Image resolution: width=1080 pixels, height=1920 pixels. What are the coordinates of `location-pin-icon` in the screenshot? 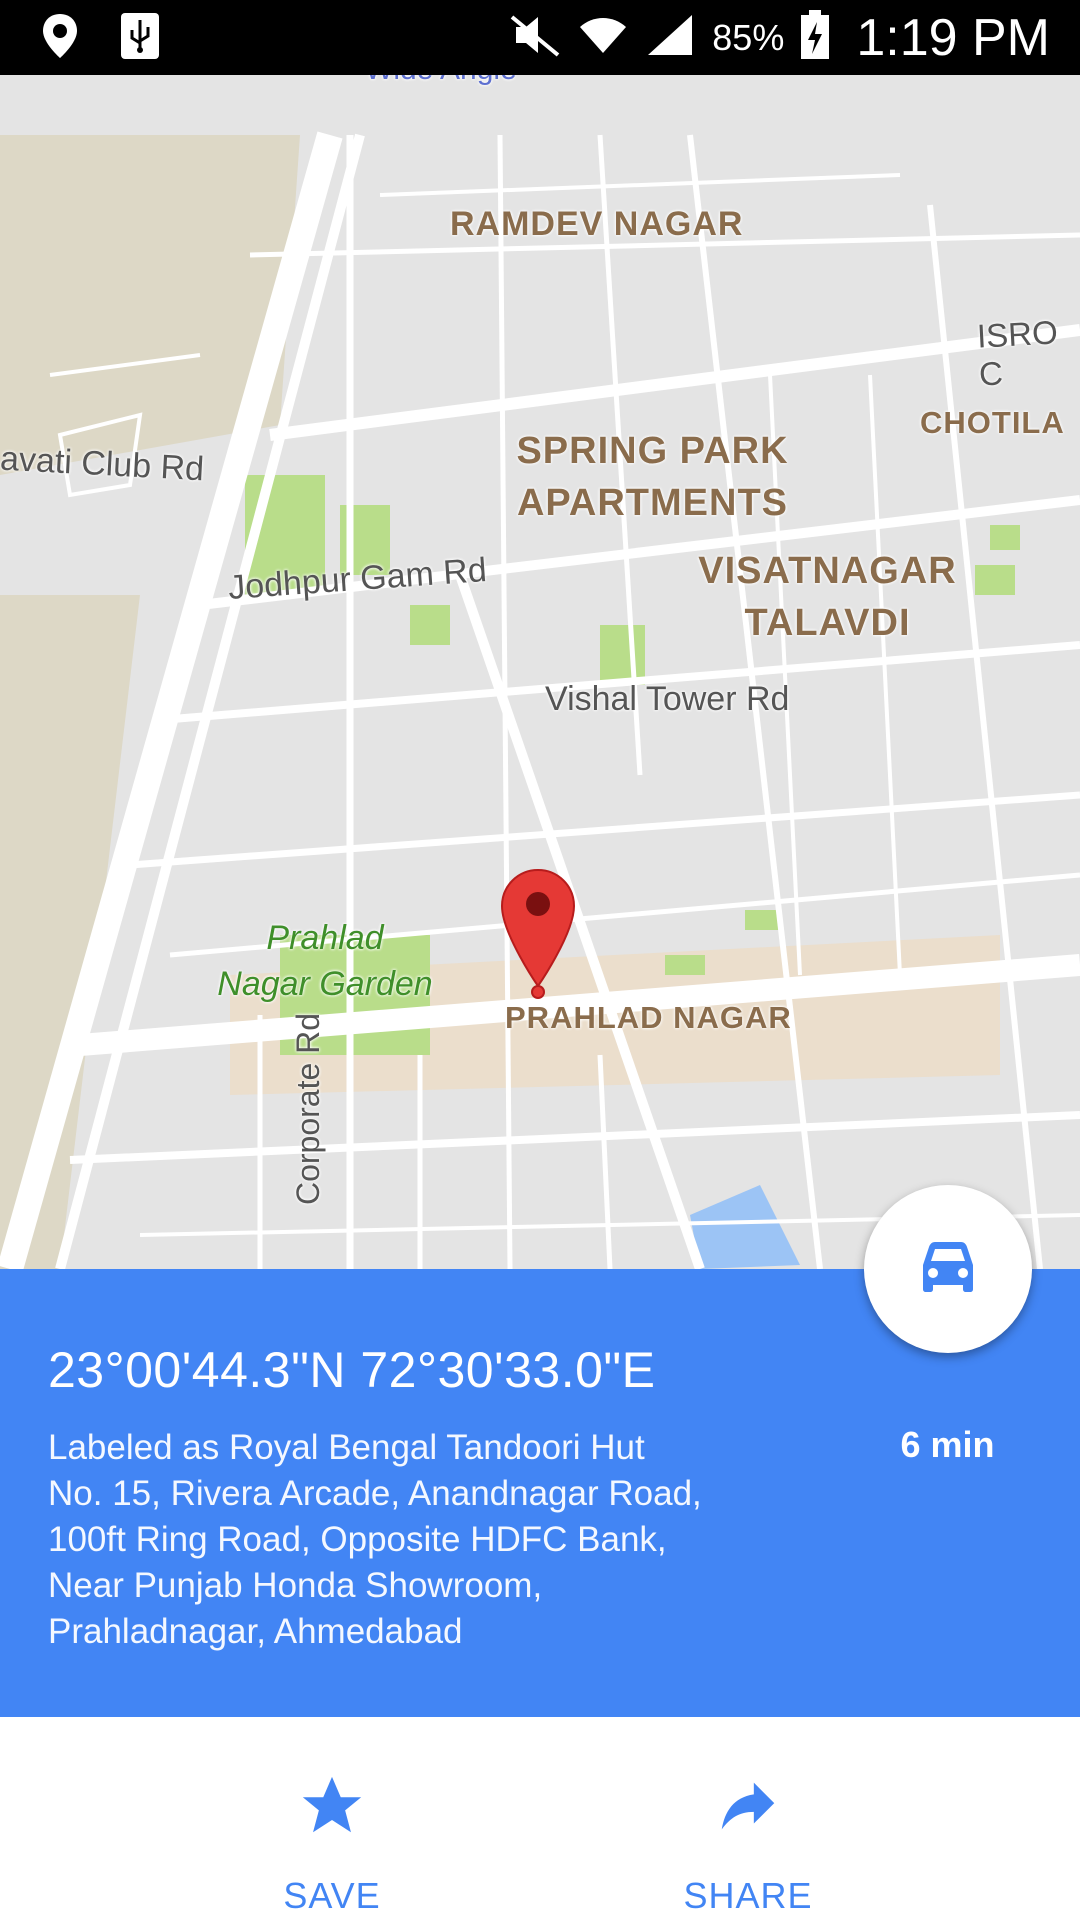 It's located at (538, 938).